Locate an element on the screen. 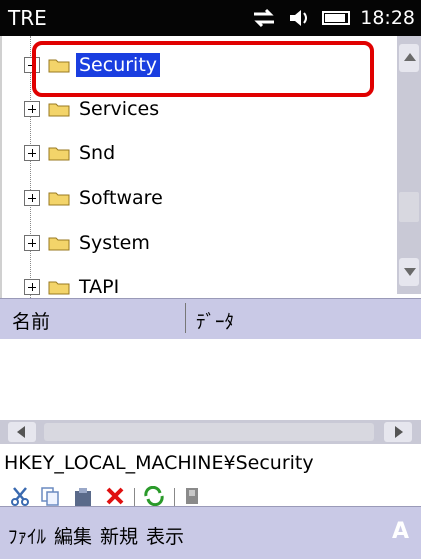 This screenshot has width=421, height=559. input-method-indicator: A is located at coordinates (400, 531).